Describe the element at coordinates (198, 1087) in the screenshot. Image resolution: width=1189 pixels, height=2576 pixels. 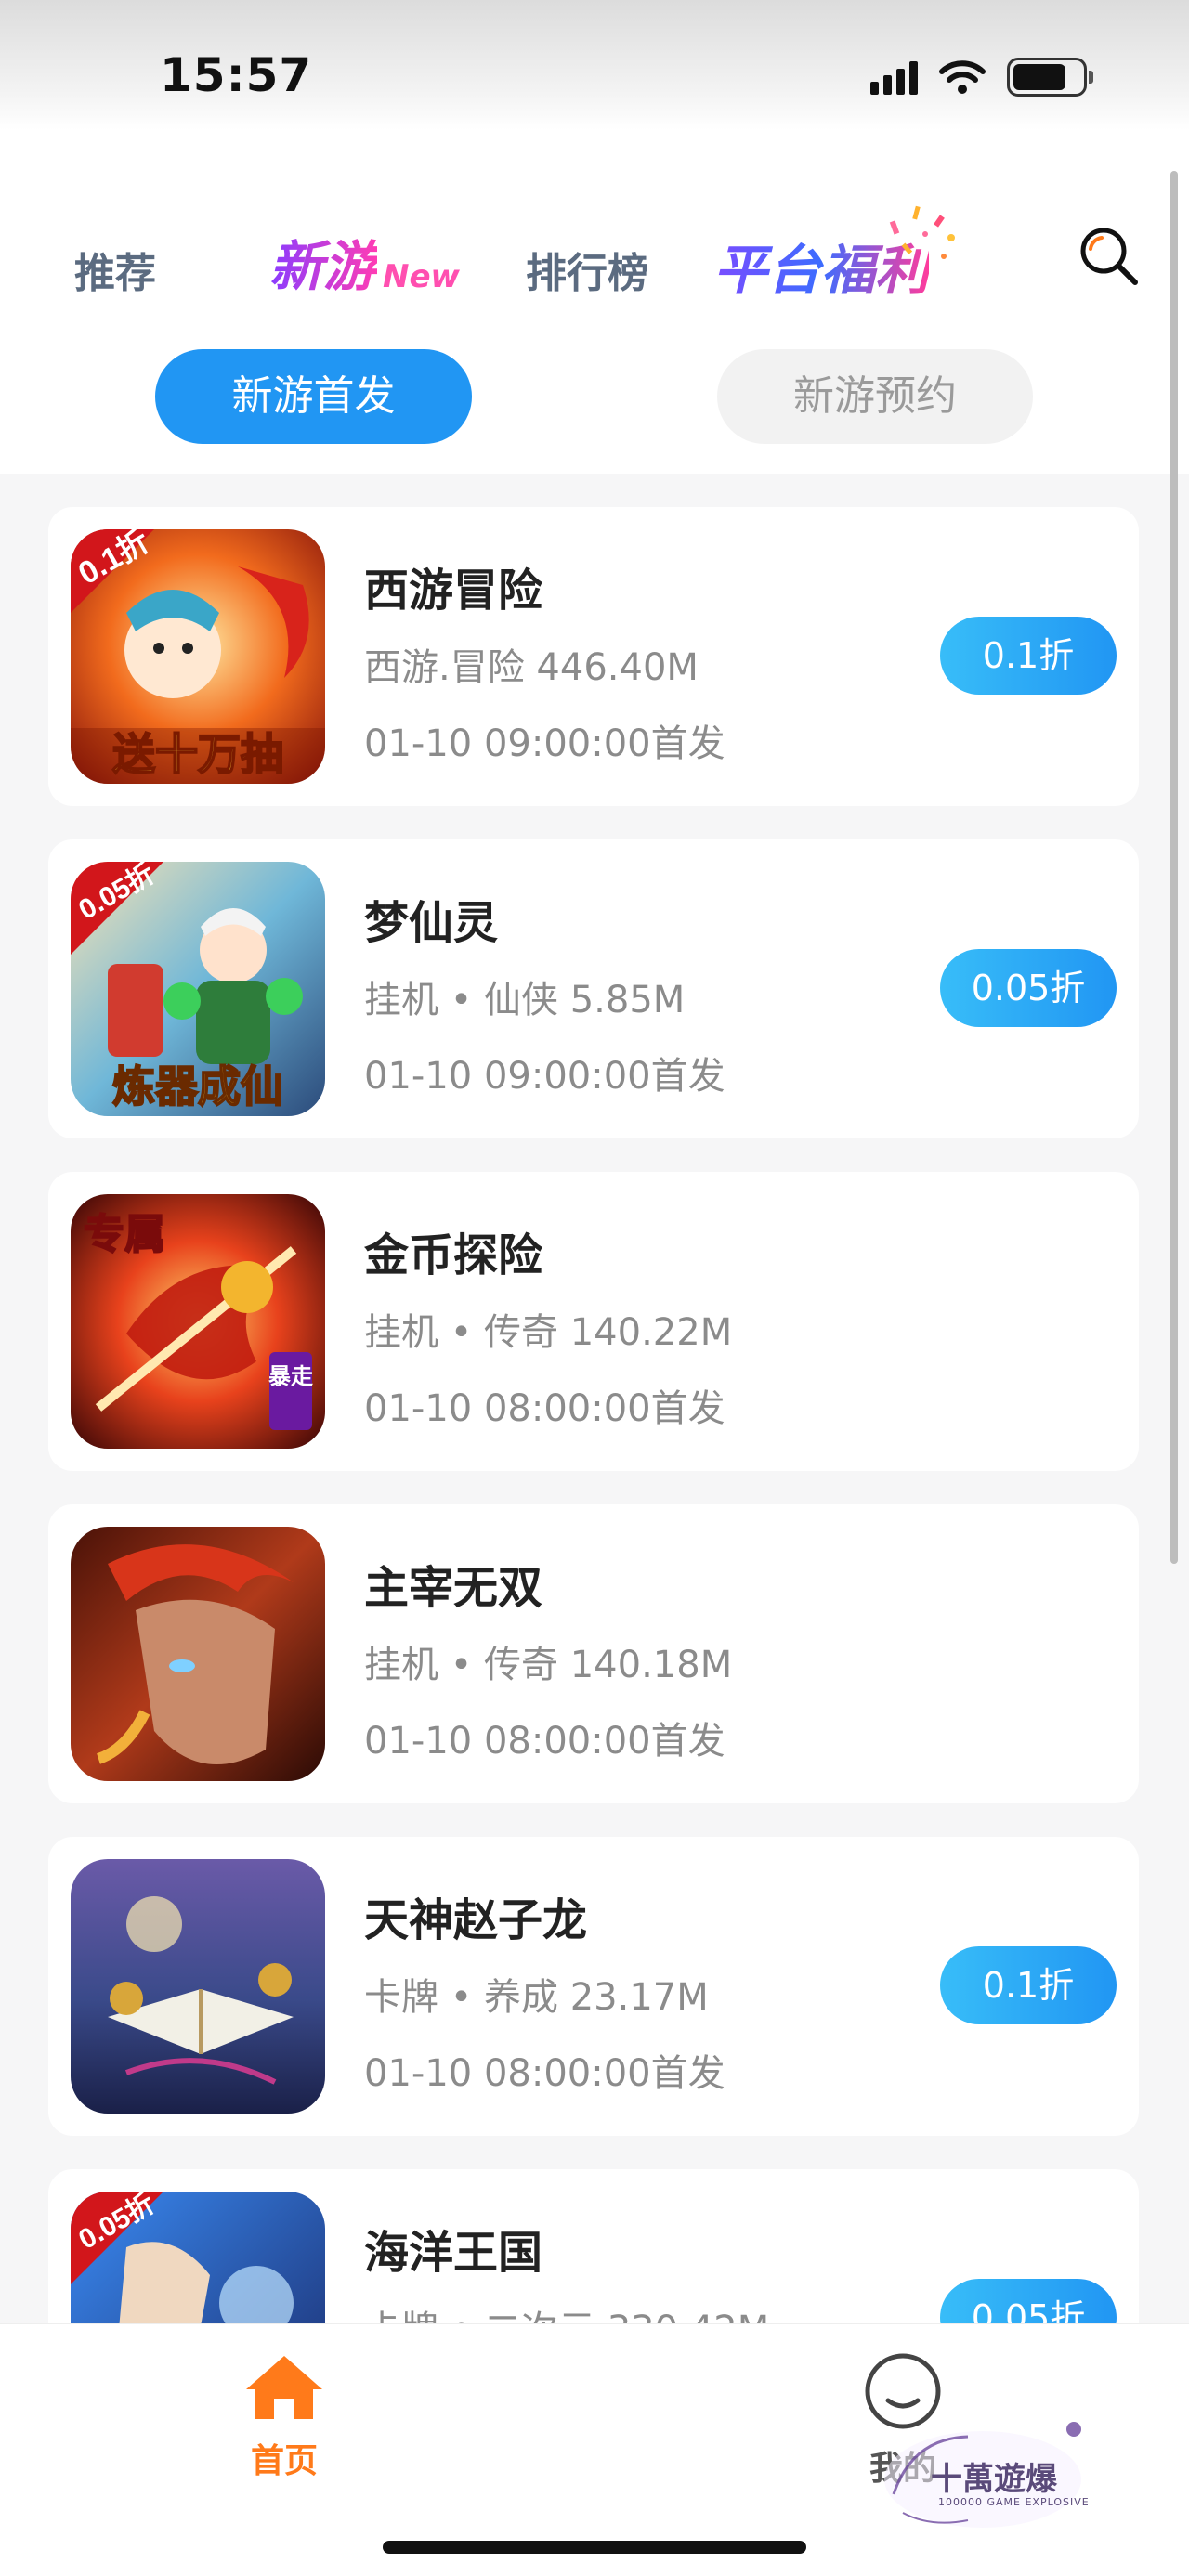
I see `game-icon-caption: 炼器成仙` at that location.